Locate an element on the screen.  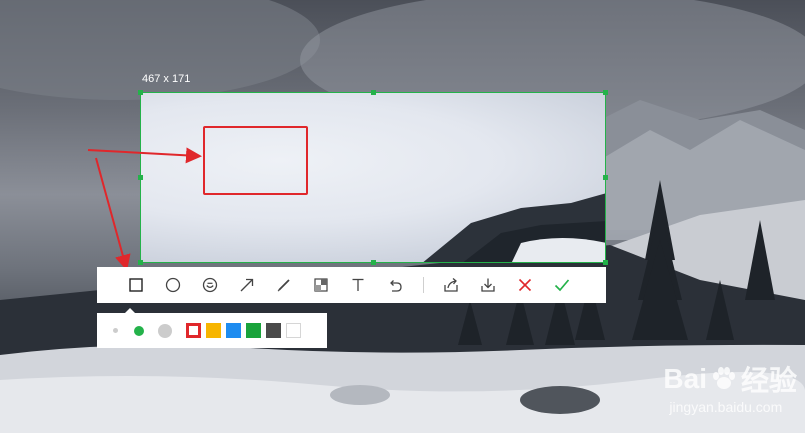
ellipse-tool is located at coordinates (172, 285).